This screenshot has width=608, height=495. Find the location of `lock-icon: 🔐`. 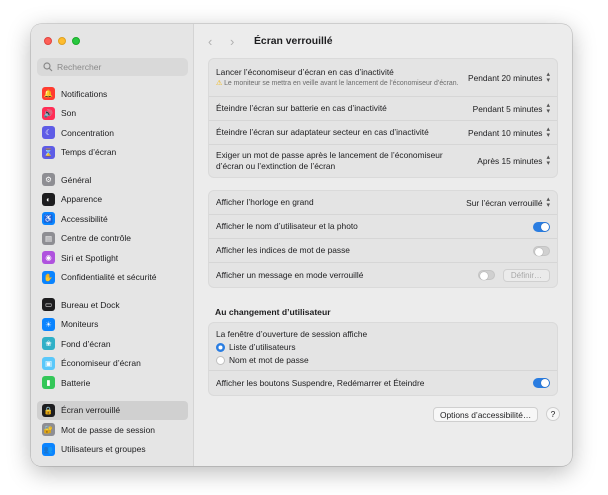

lock-icon: 🔐 is located at coordinates (48, 430).